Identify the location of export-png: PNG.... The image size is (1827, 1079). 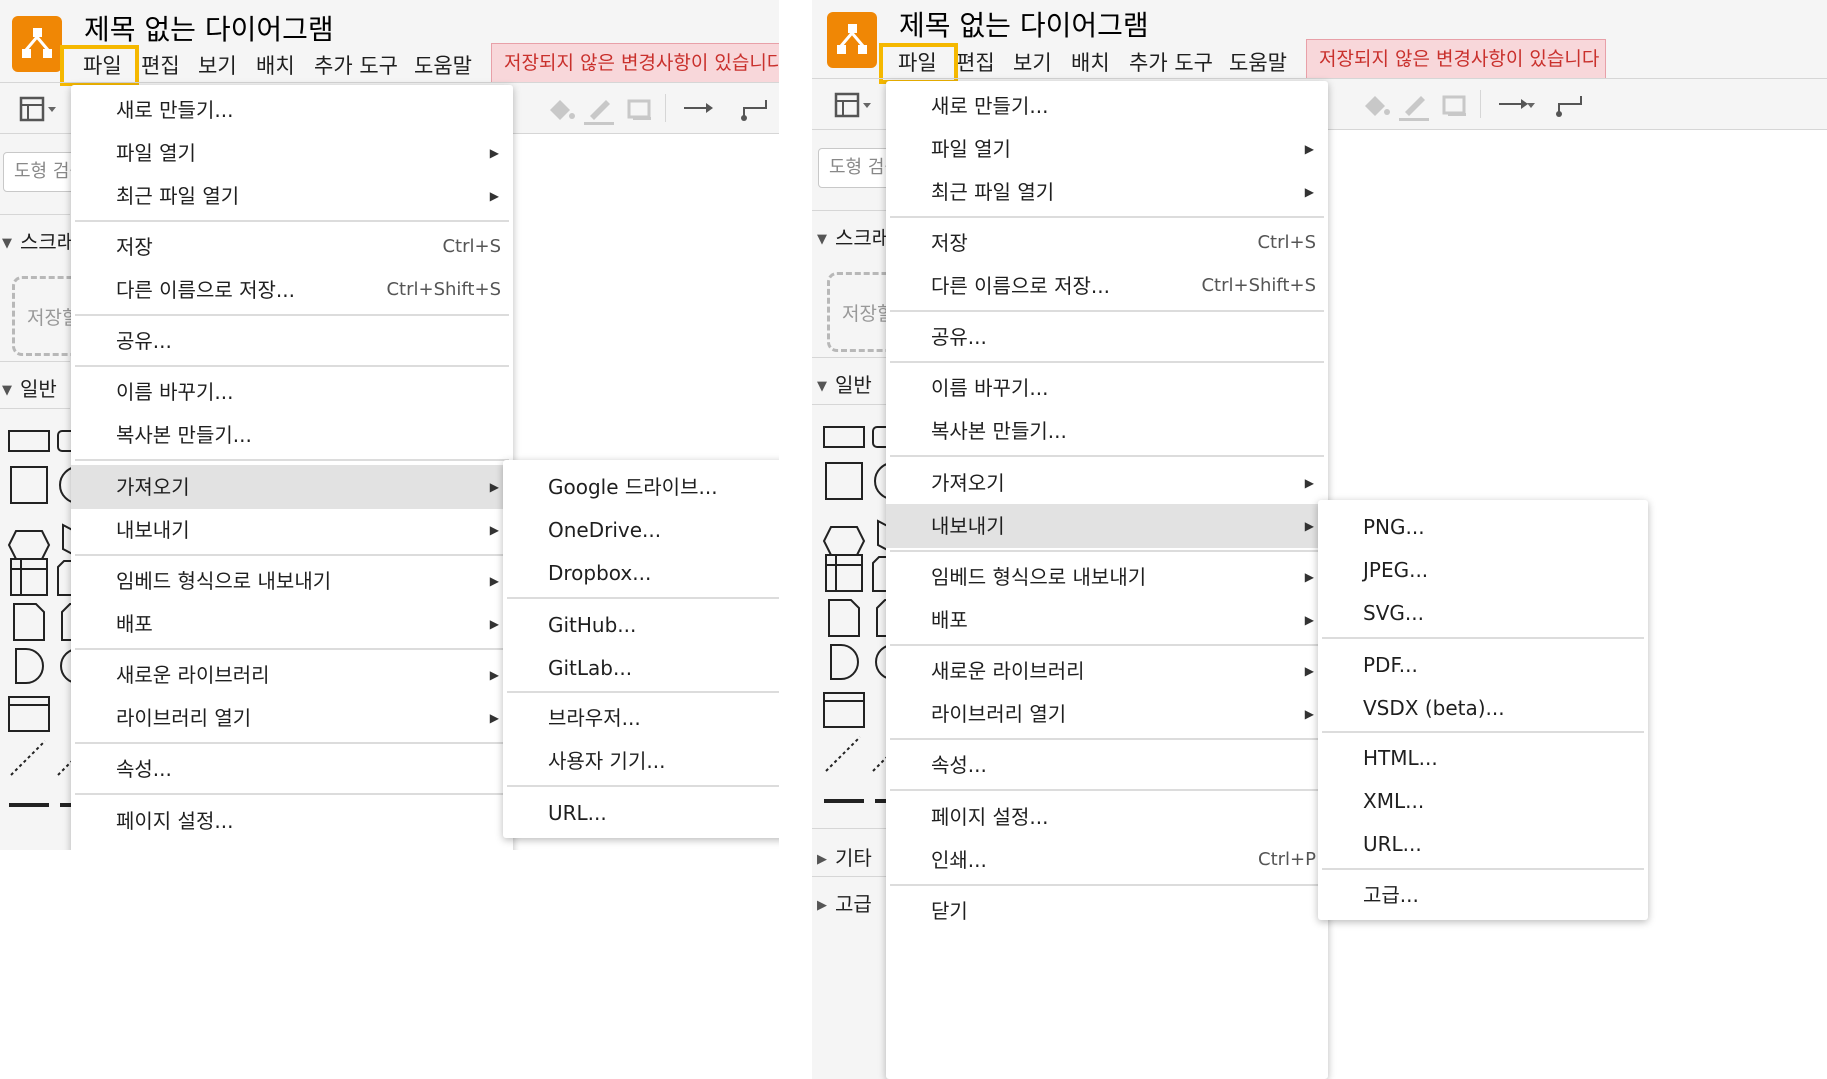
(1483, 527).